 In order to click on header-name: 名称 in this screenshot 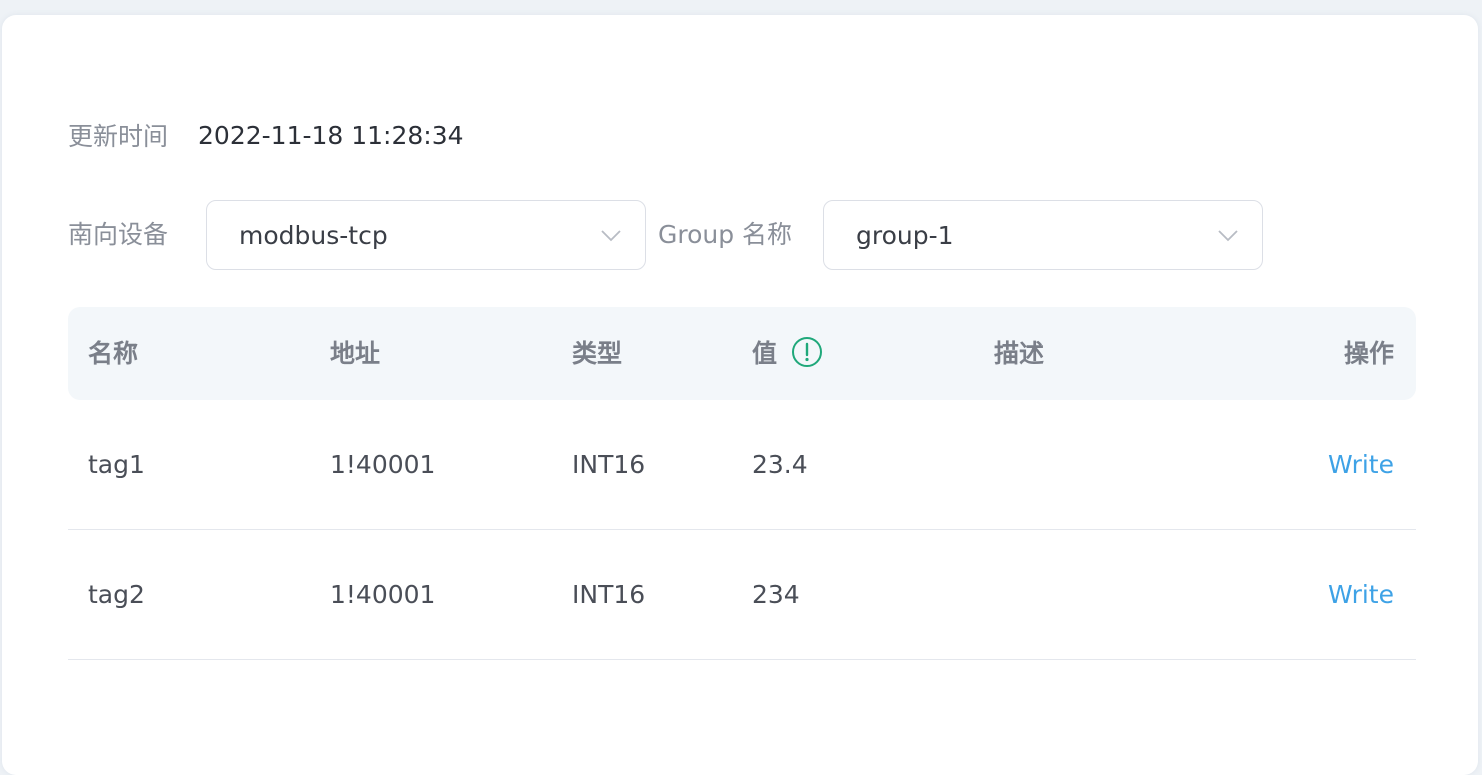, I will do `click(113, 353)`.